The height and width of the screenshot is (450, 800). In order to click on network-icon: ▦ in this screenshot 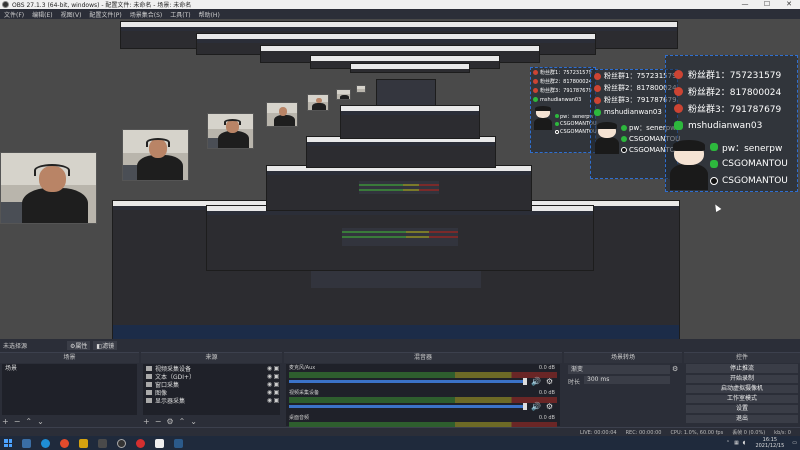, I will do `click(736, 443)`.